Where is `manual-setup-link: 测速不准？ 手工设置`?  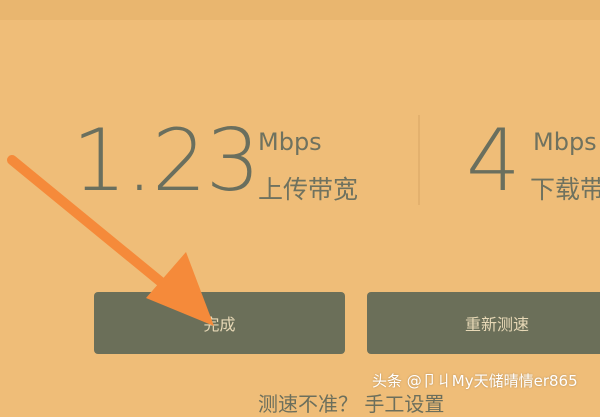
manual-setup-link: 测速不准？ 手工设置 is located at coordinates (351, 402).